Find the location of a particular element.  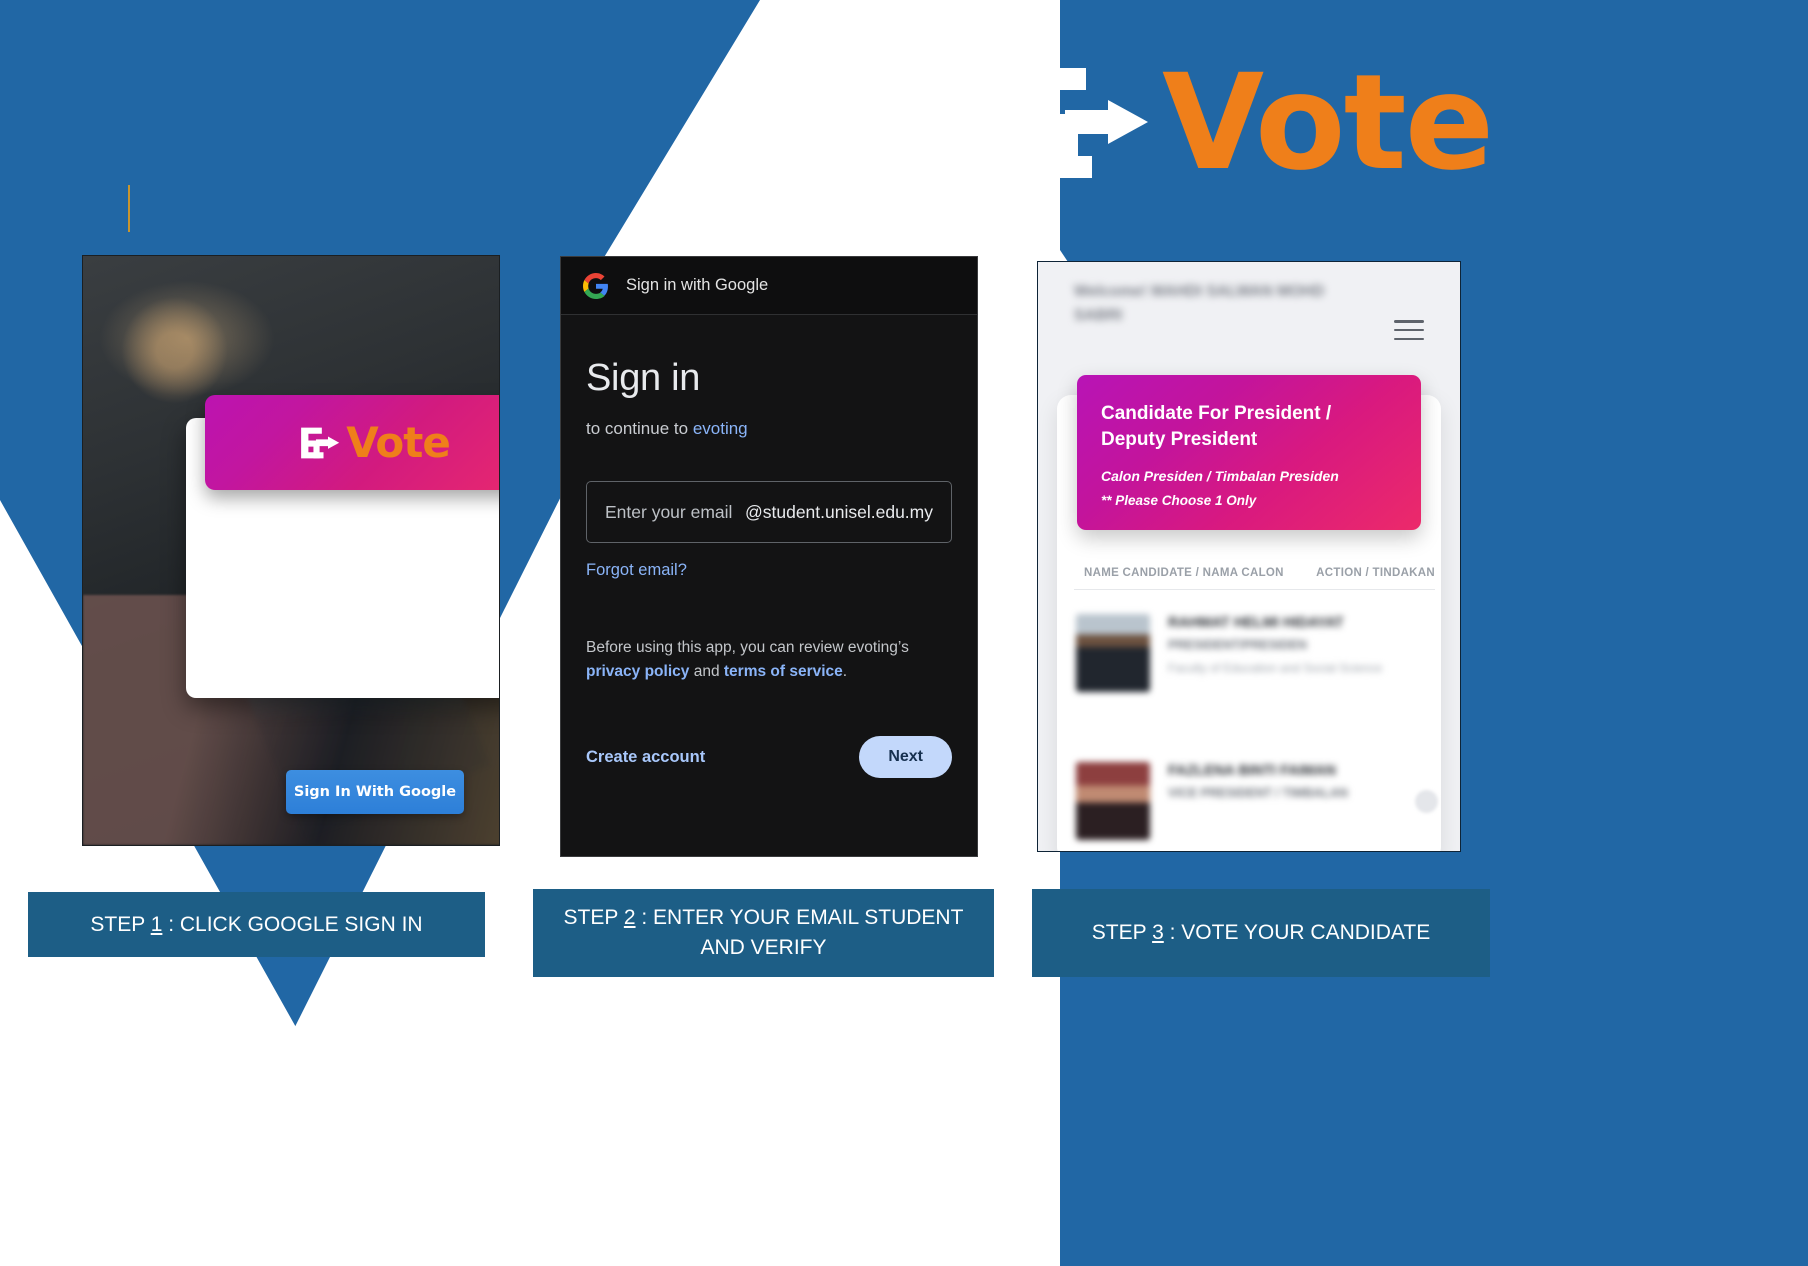

google-signin-header: Sign in with Google is located at coordinates (769, 286).